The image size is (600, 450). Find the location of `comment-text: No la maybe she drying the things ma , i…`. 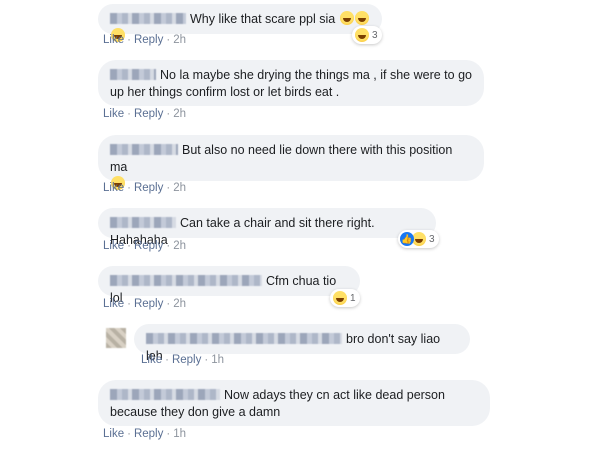

comment-text: No la maybe she drying the things ma , i… is located at coordinates (291, 83).